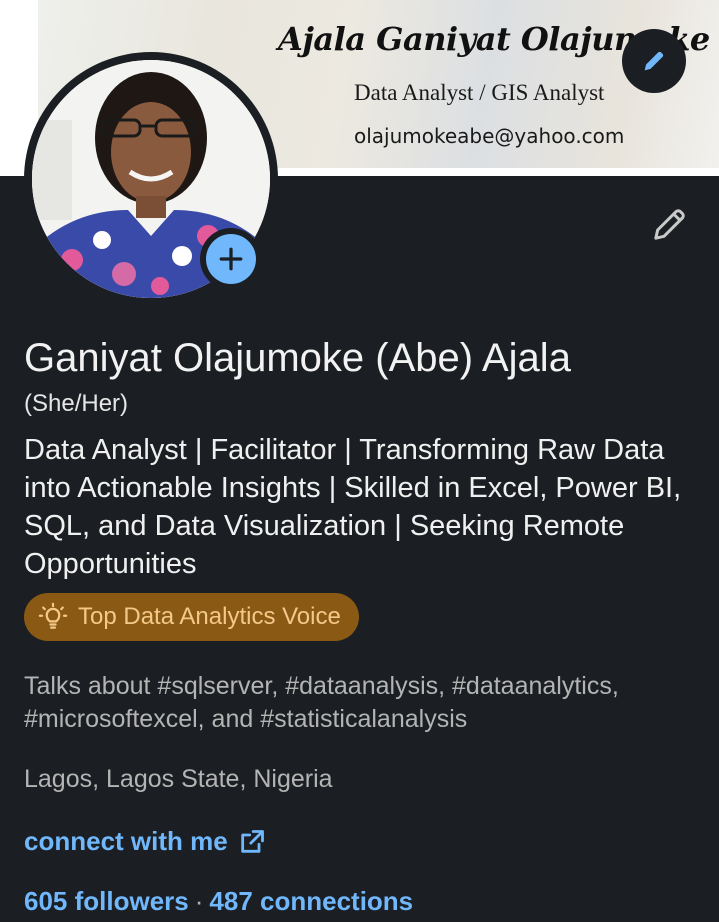  Describe the element at coordinates (479, 92) in the screenshot. I see `banner-role-text: Data Analyst / GIS Analyst` at that location.